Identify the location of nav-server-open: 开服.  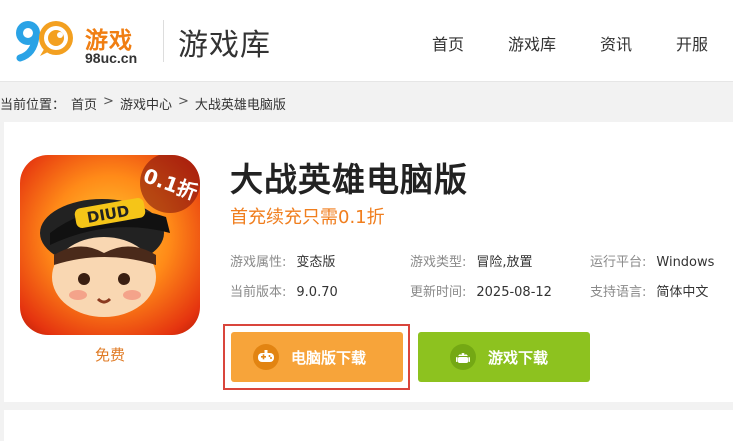
(692, 43).